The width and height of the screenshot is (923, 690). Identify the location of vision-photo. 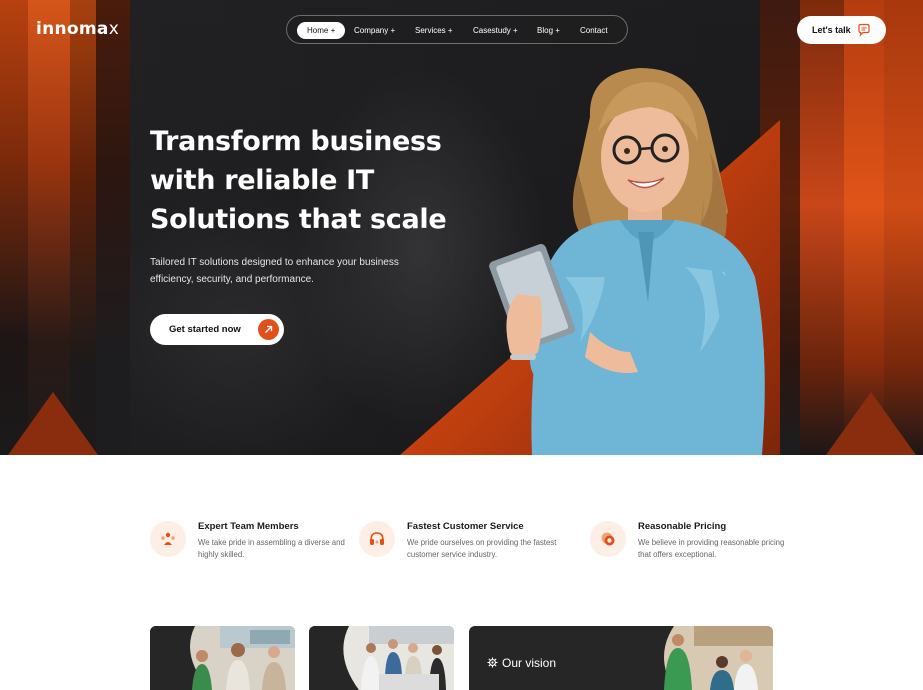
(718, 658).